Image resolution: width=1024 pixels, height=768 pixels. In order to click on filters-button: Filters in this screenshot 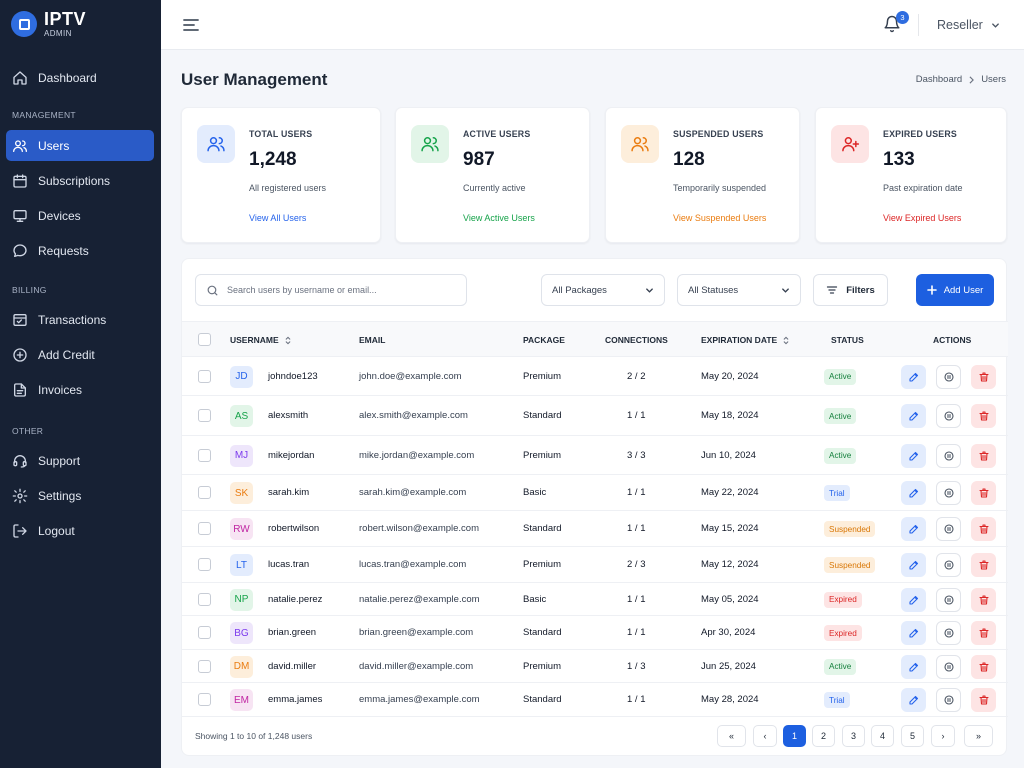, I will do `click(850, 290)`.